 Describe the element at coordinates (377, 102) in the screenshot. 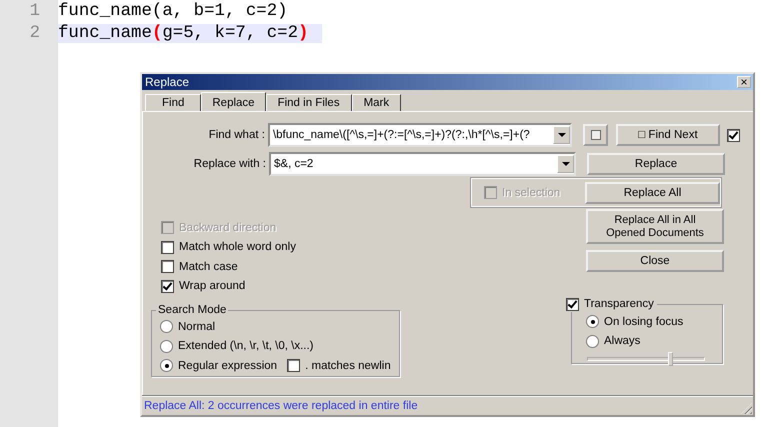

I see `tab: Mark` at that location.